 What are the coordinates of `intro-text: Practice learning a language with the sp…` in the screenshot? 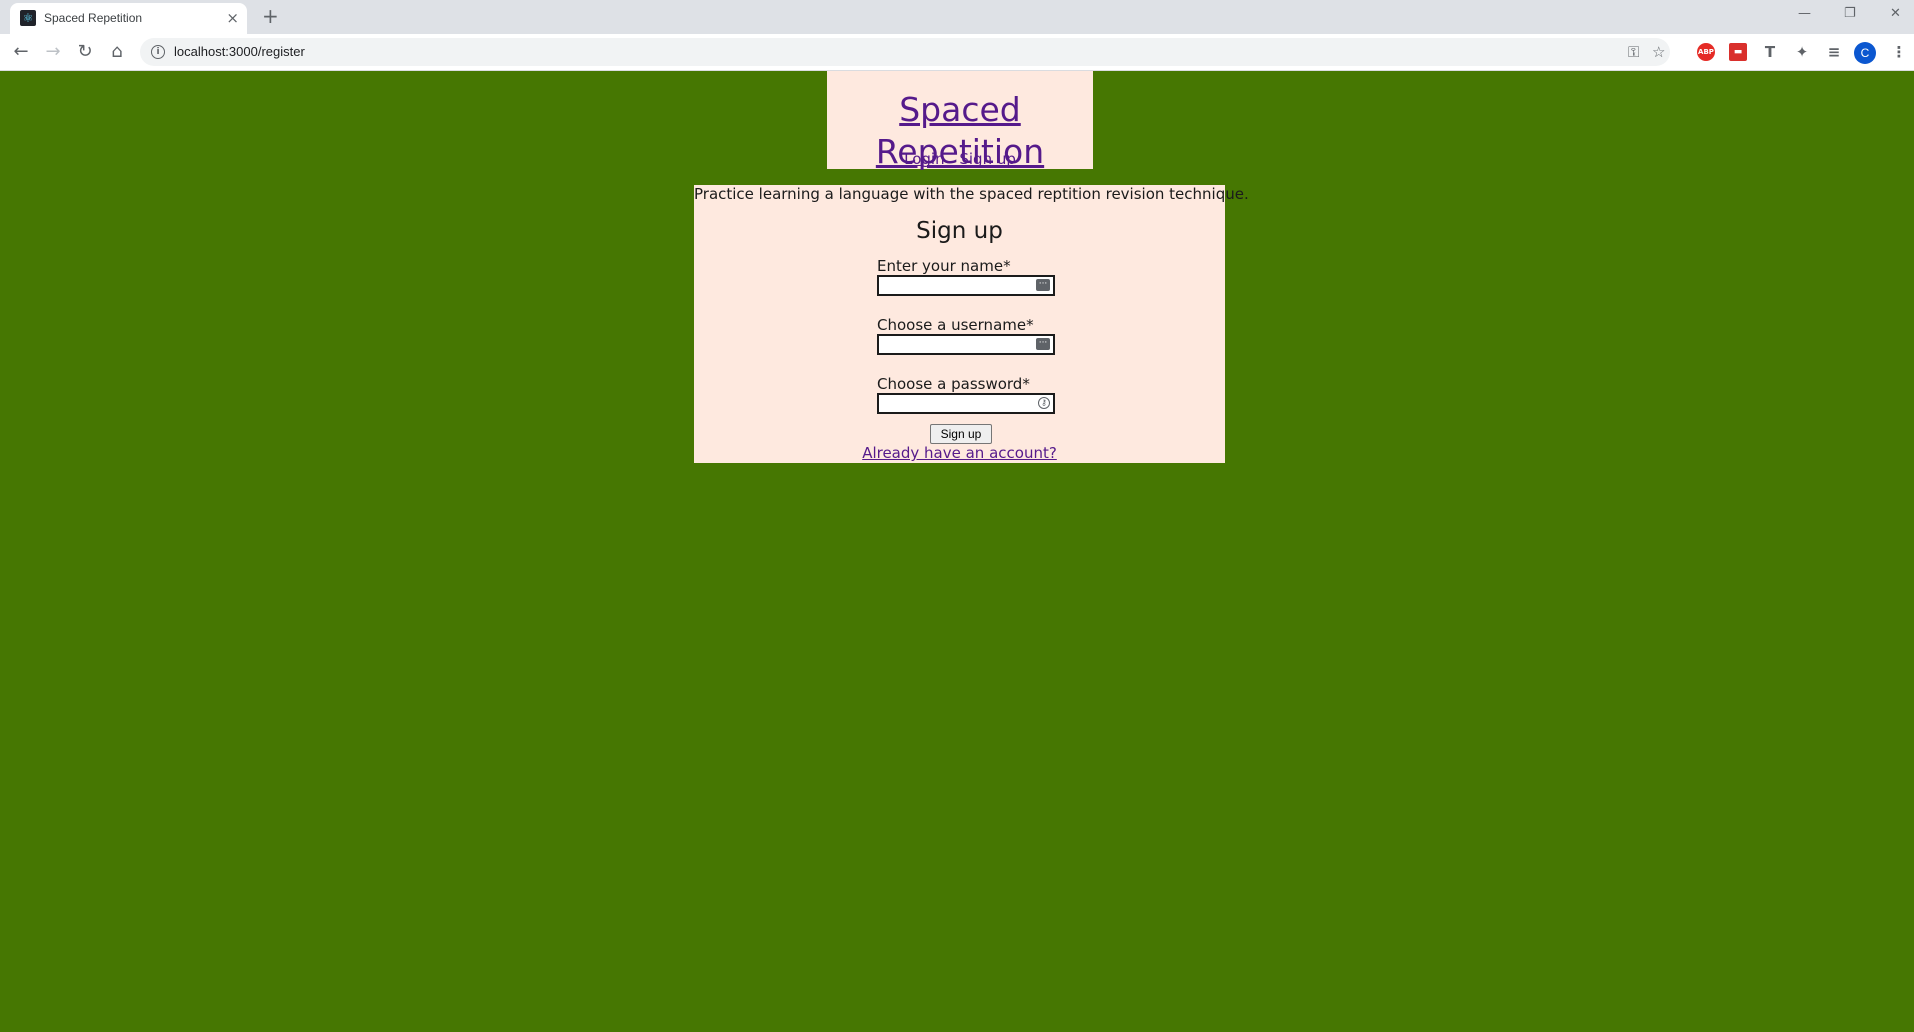 It's located at (971, 194).